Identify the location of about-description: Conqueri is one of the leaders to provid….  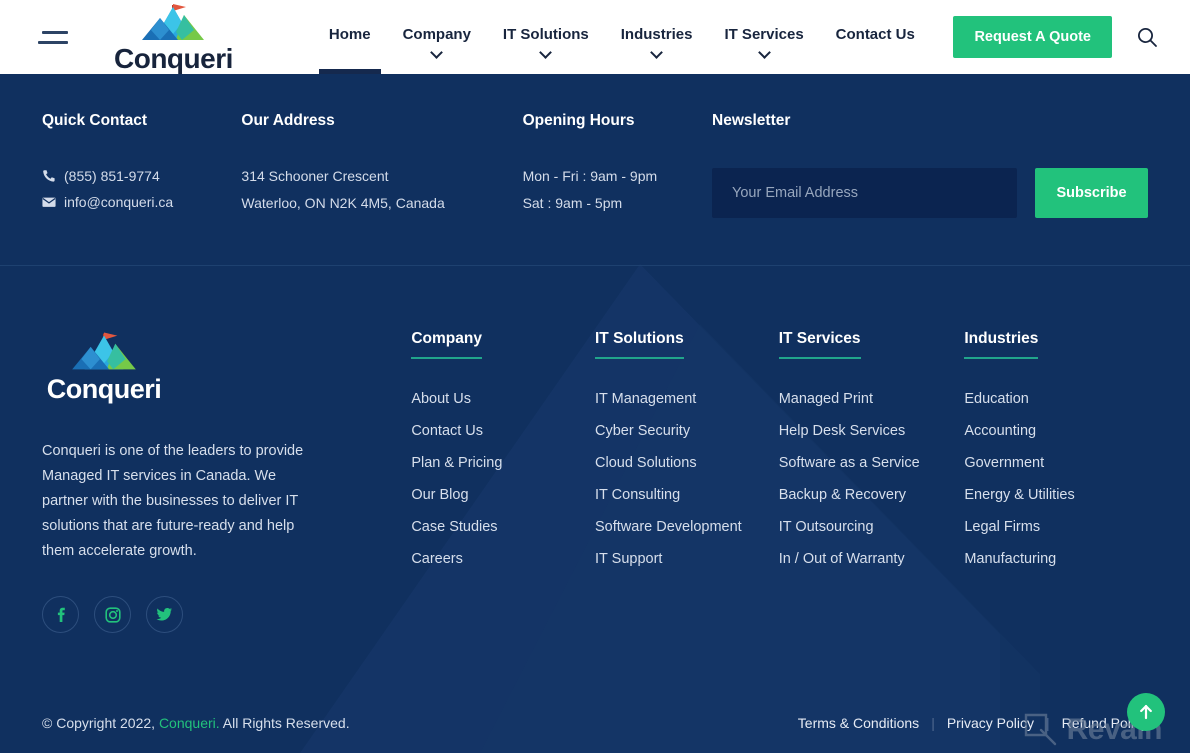
(173, 501).